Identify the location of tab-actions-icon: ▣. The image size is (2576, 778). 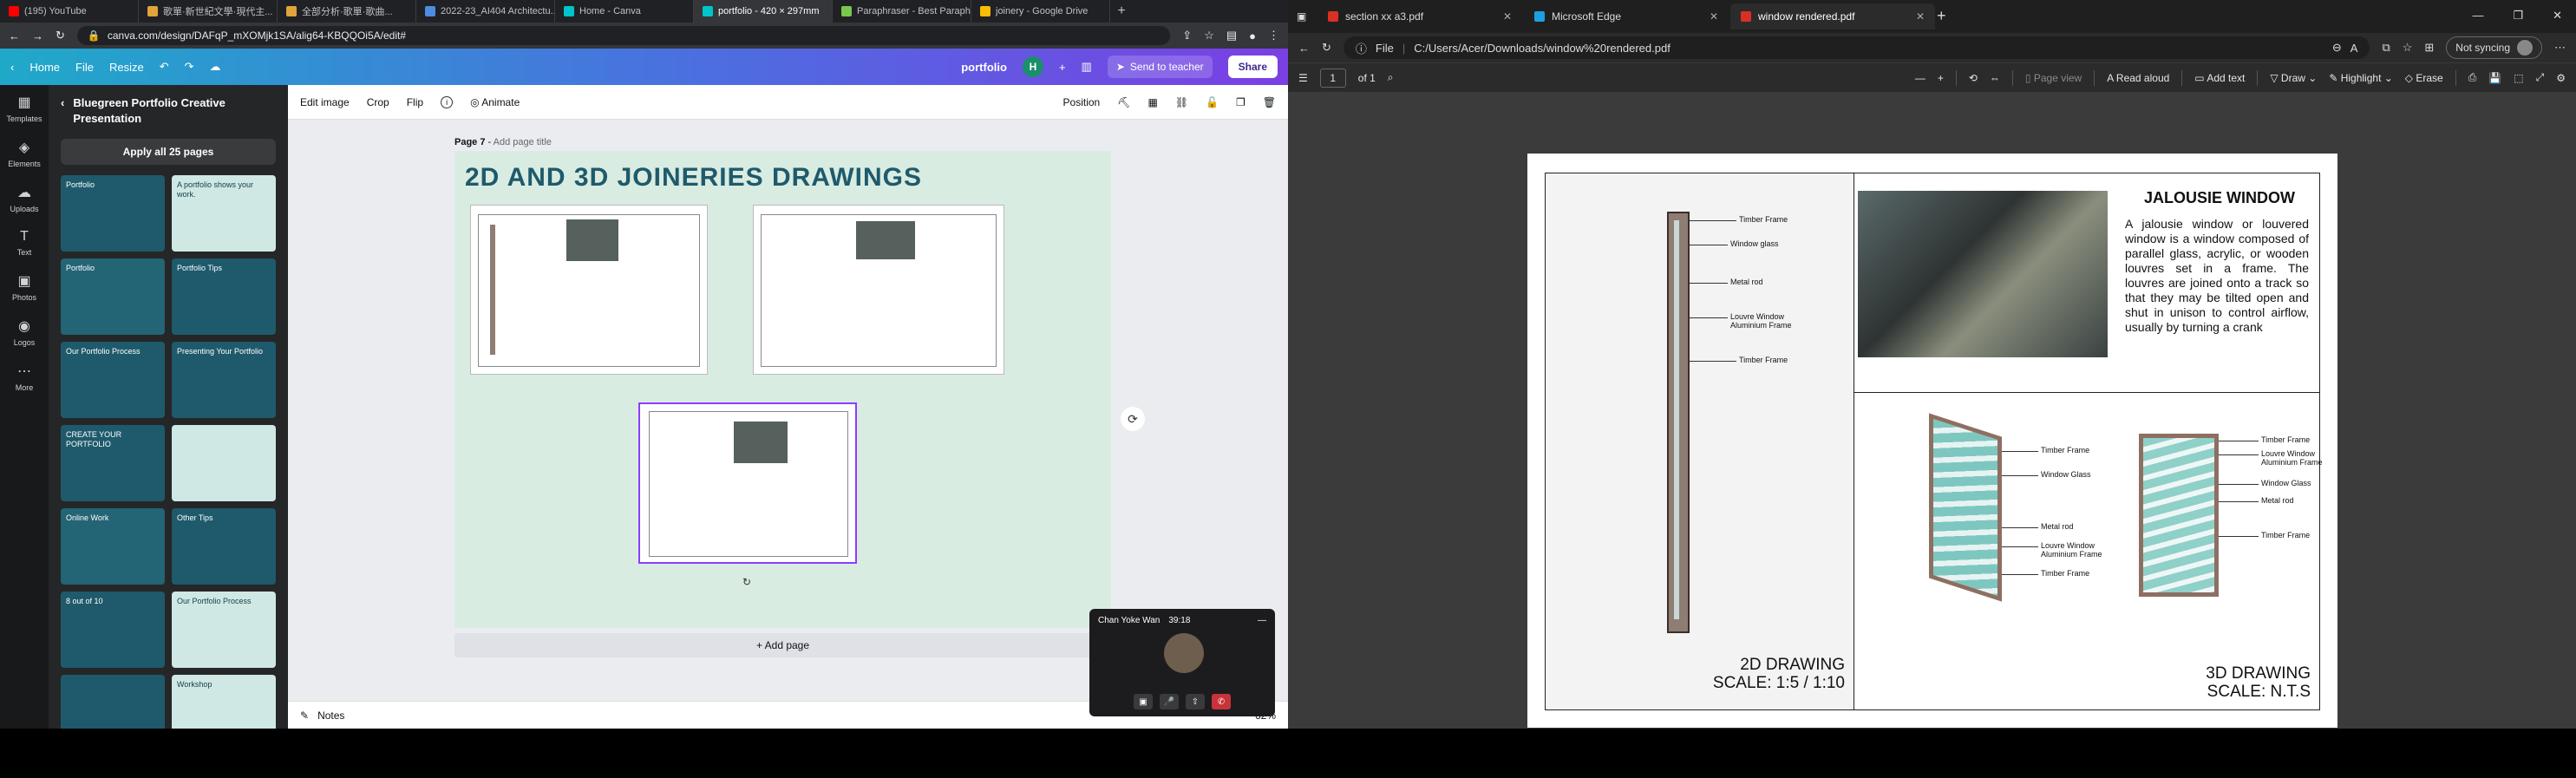
(1306, 16).